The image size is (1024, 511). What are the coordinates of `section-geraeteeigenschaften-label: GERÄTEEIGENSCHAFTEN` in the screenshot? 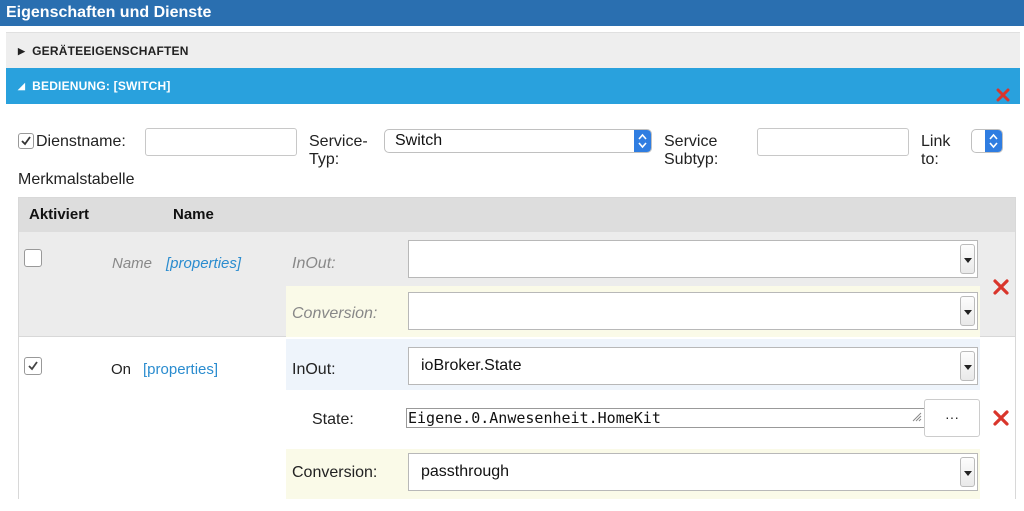 It's located at (110, 51).